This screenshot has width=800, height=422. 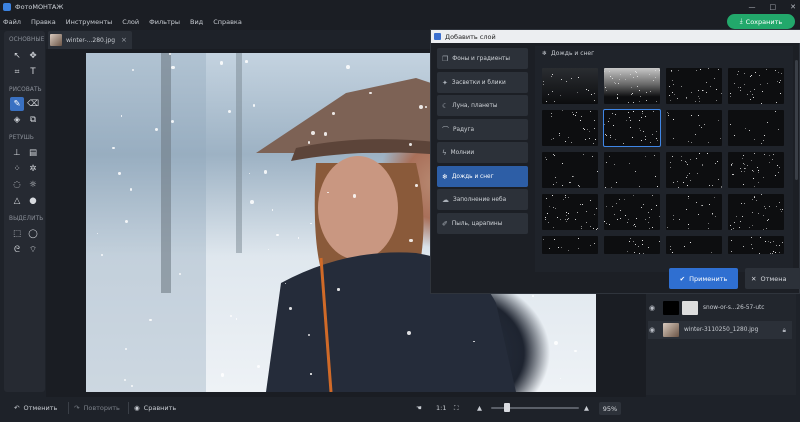 I want to click on minimize-button: —, so click(x=752, y=7).